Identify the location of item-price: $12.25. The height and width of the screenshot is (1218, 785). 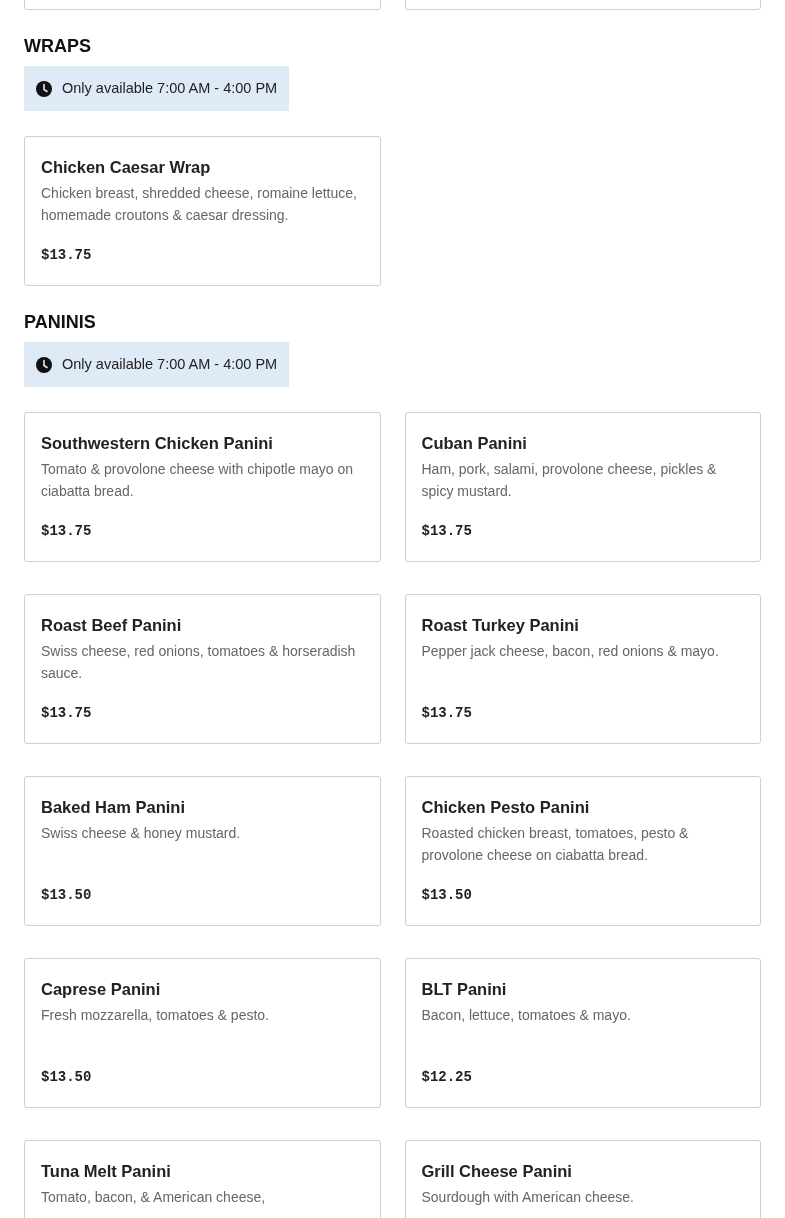
(447, 1077).